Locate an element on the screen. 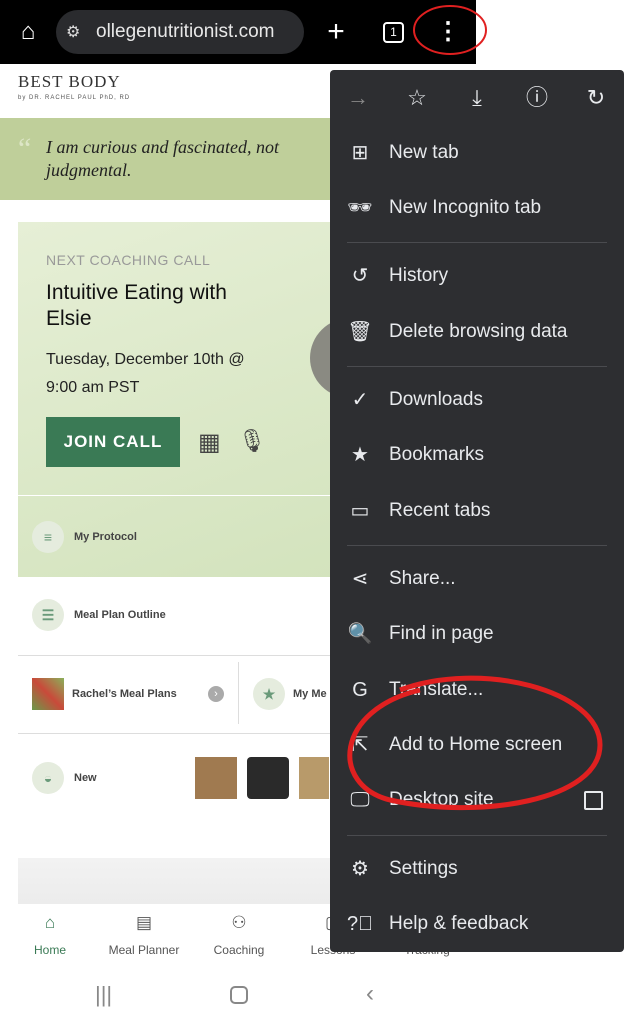 The image size is (624, 1024). annotation-circle-menu is located at coordinates (450, 30).